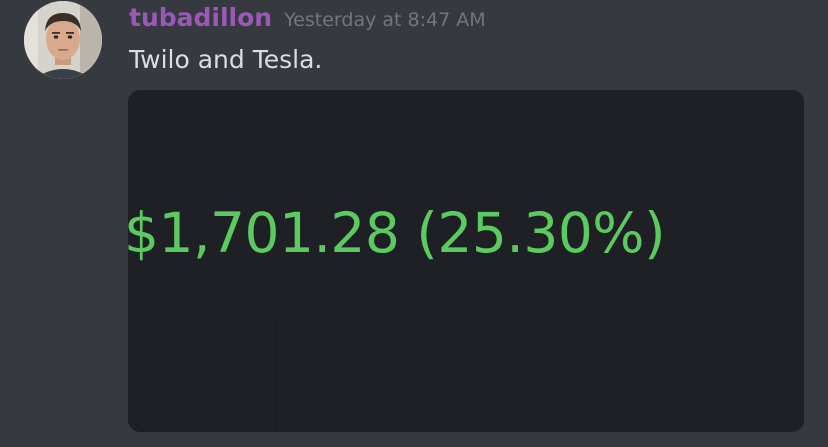 The width and height of the screenshot is (828, 447). What do you see at coordinates (226, 59) in the screenshot?
I see `message-text: Twilo and Tesla.` at bounding box center [226, 59].